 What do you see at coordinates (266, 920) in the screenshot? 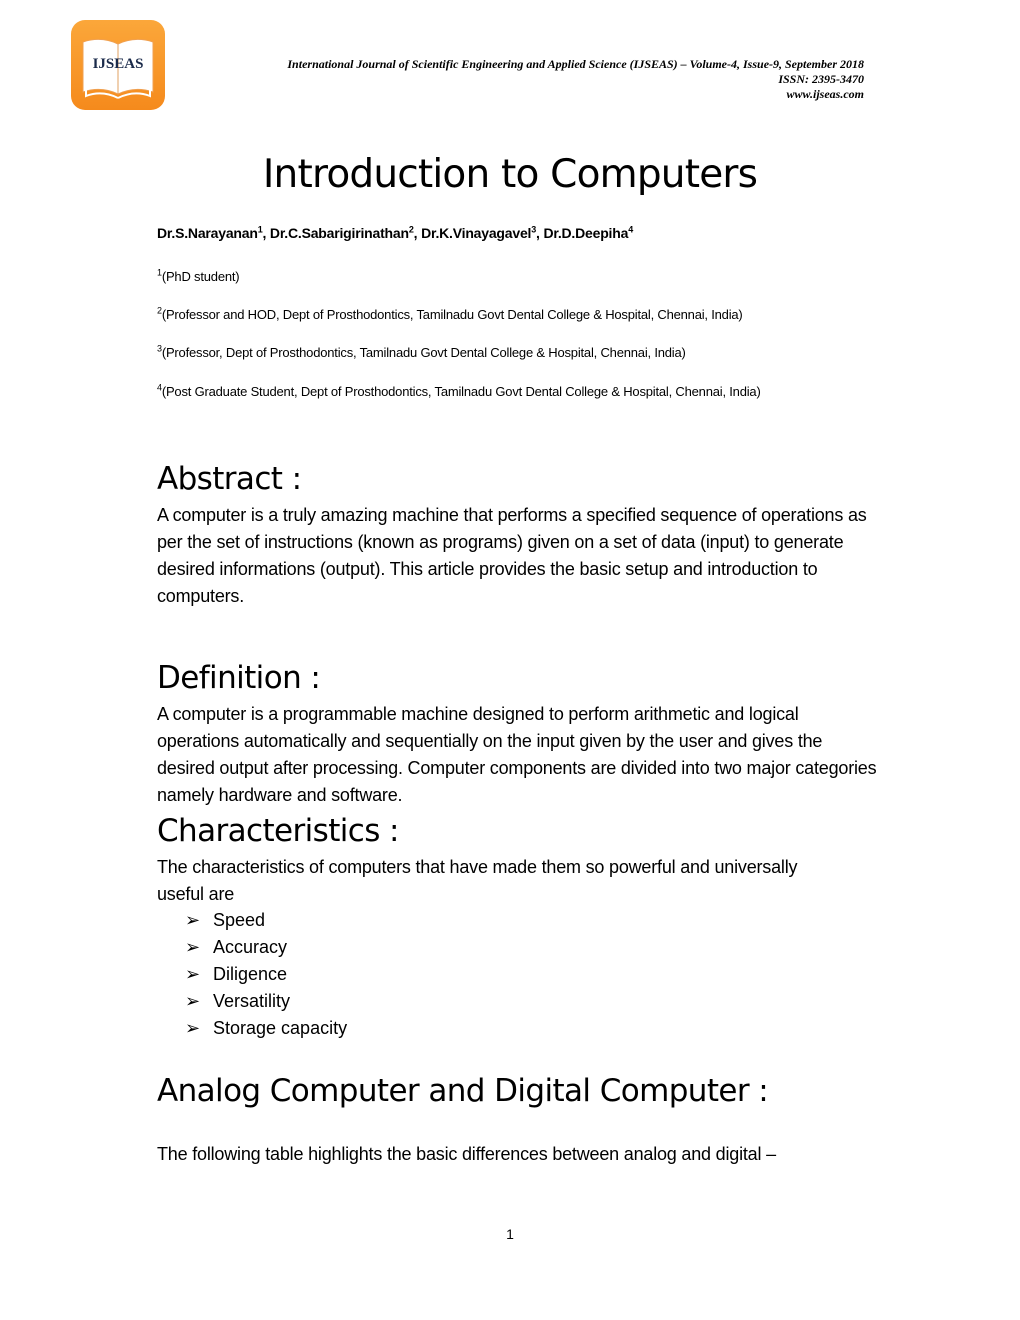
I see `list-item: ➢ Speed` at bounding box center [266, 920].